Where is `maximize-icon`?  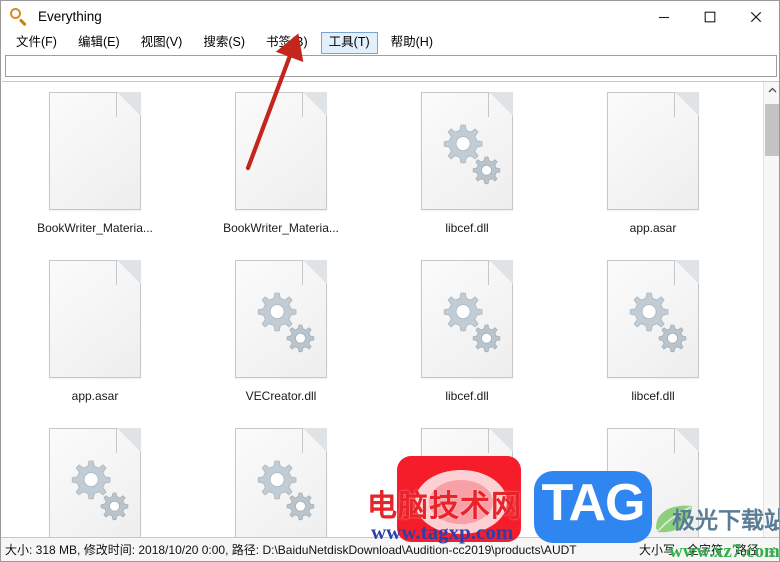 maximize-icon is located at coordinates (710, 16).